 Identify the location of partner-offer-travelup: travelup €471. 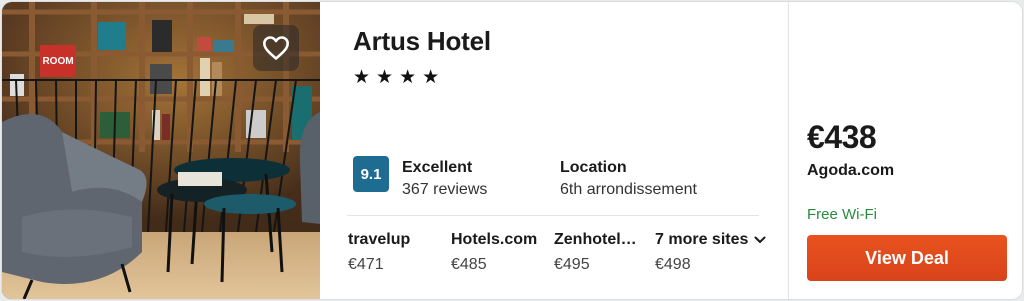
(397, 252).